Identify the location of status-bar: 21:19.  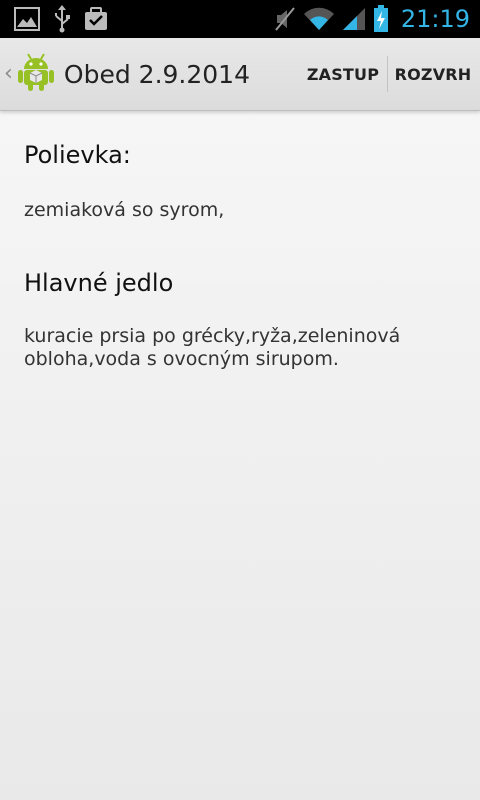
(240, 19).